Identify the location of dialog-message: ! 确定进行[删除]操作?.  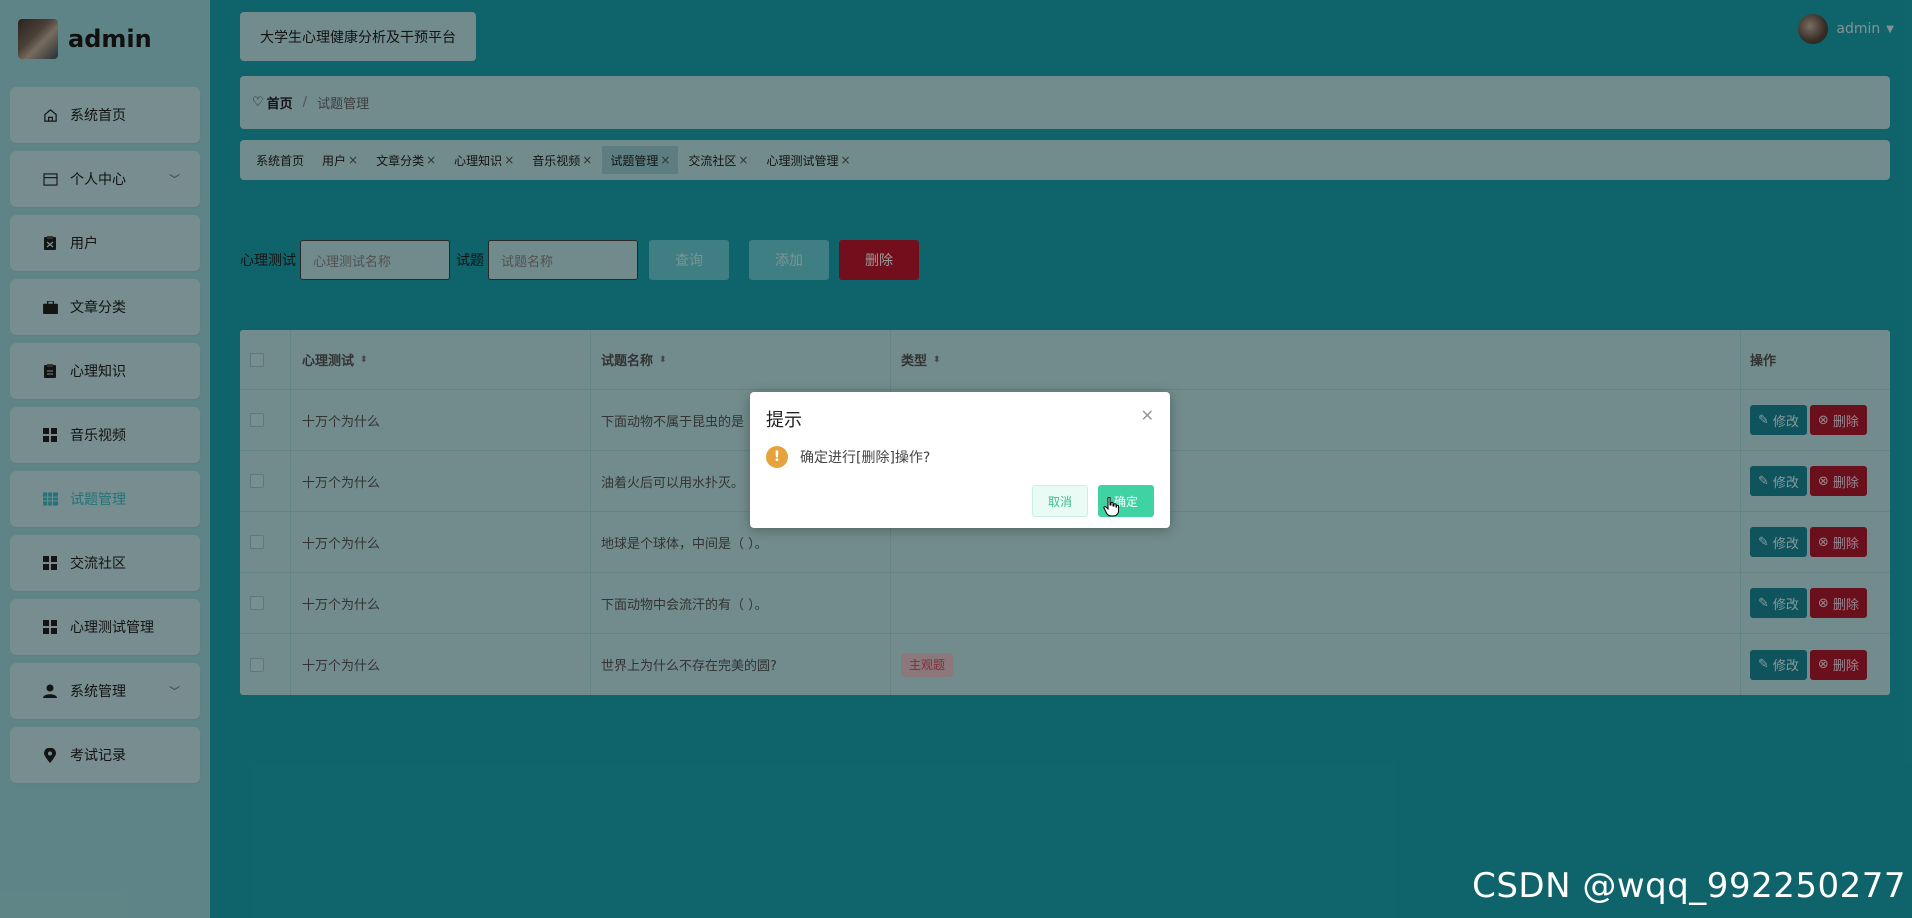
(848, 457).